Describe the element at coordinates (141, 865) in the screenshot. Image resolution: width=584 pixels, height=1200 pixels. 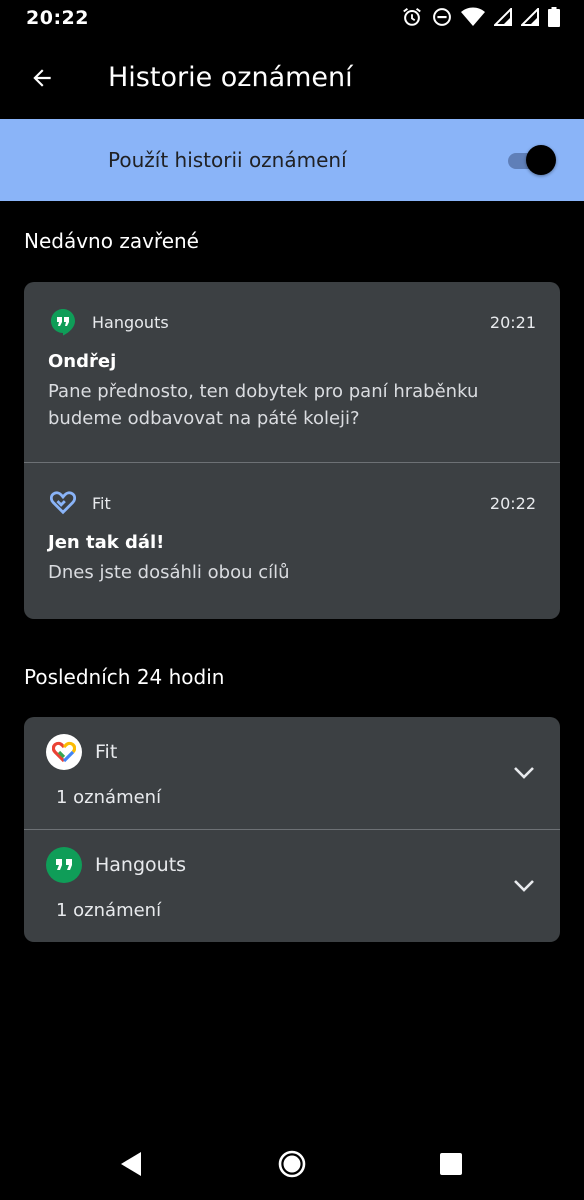
I see `history-app-name: Hangouts` at that location.